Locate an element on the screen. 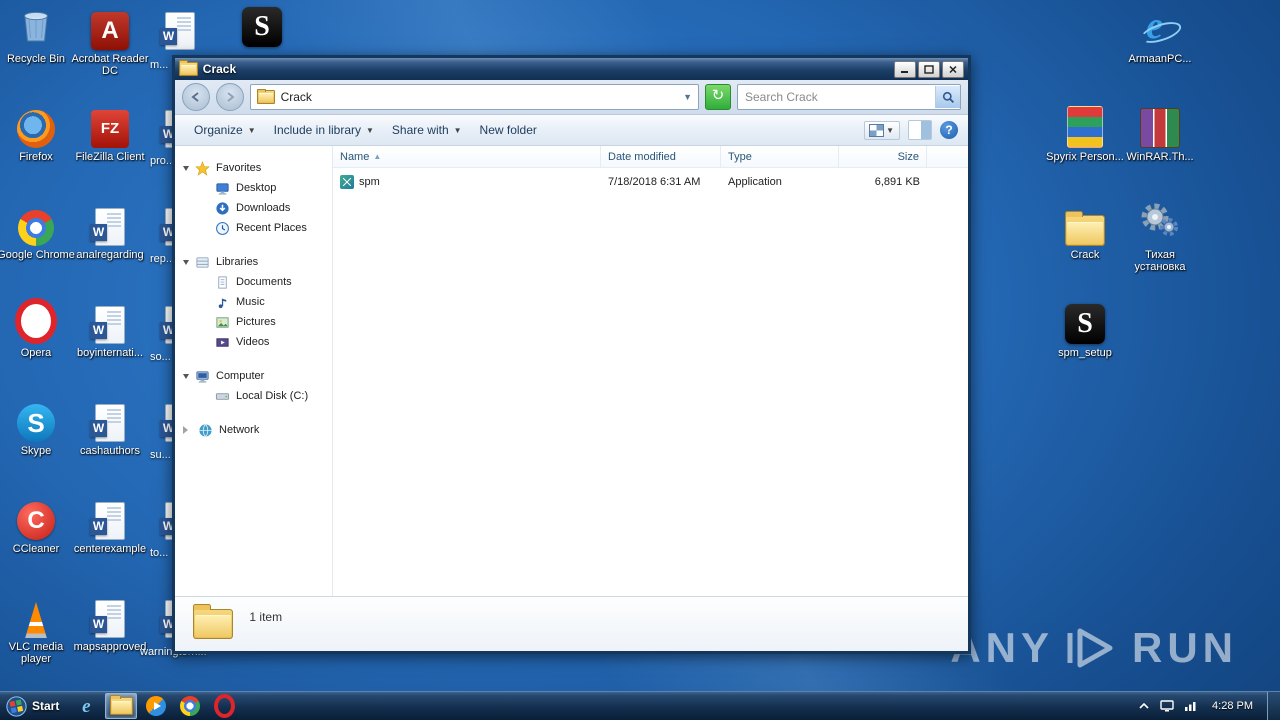 The height and width of the screenshot is (720, 1280). sidebar-item-pictures: Pictures is located at coordinates (253, 322).